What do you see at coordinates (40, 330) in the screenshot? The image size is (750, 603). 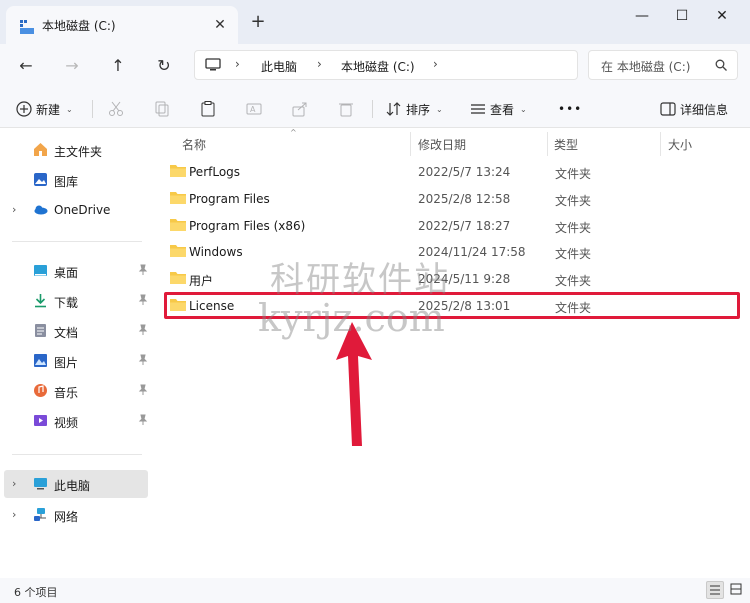 I see `document-icon` at bounding box center [40, 330].